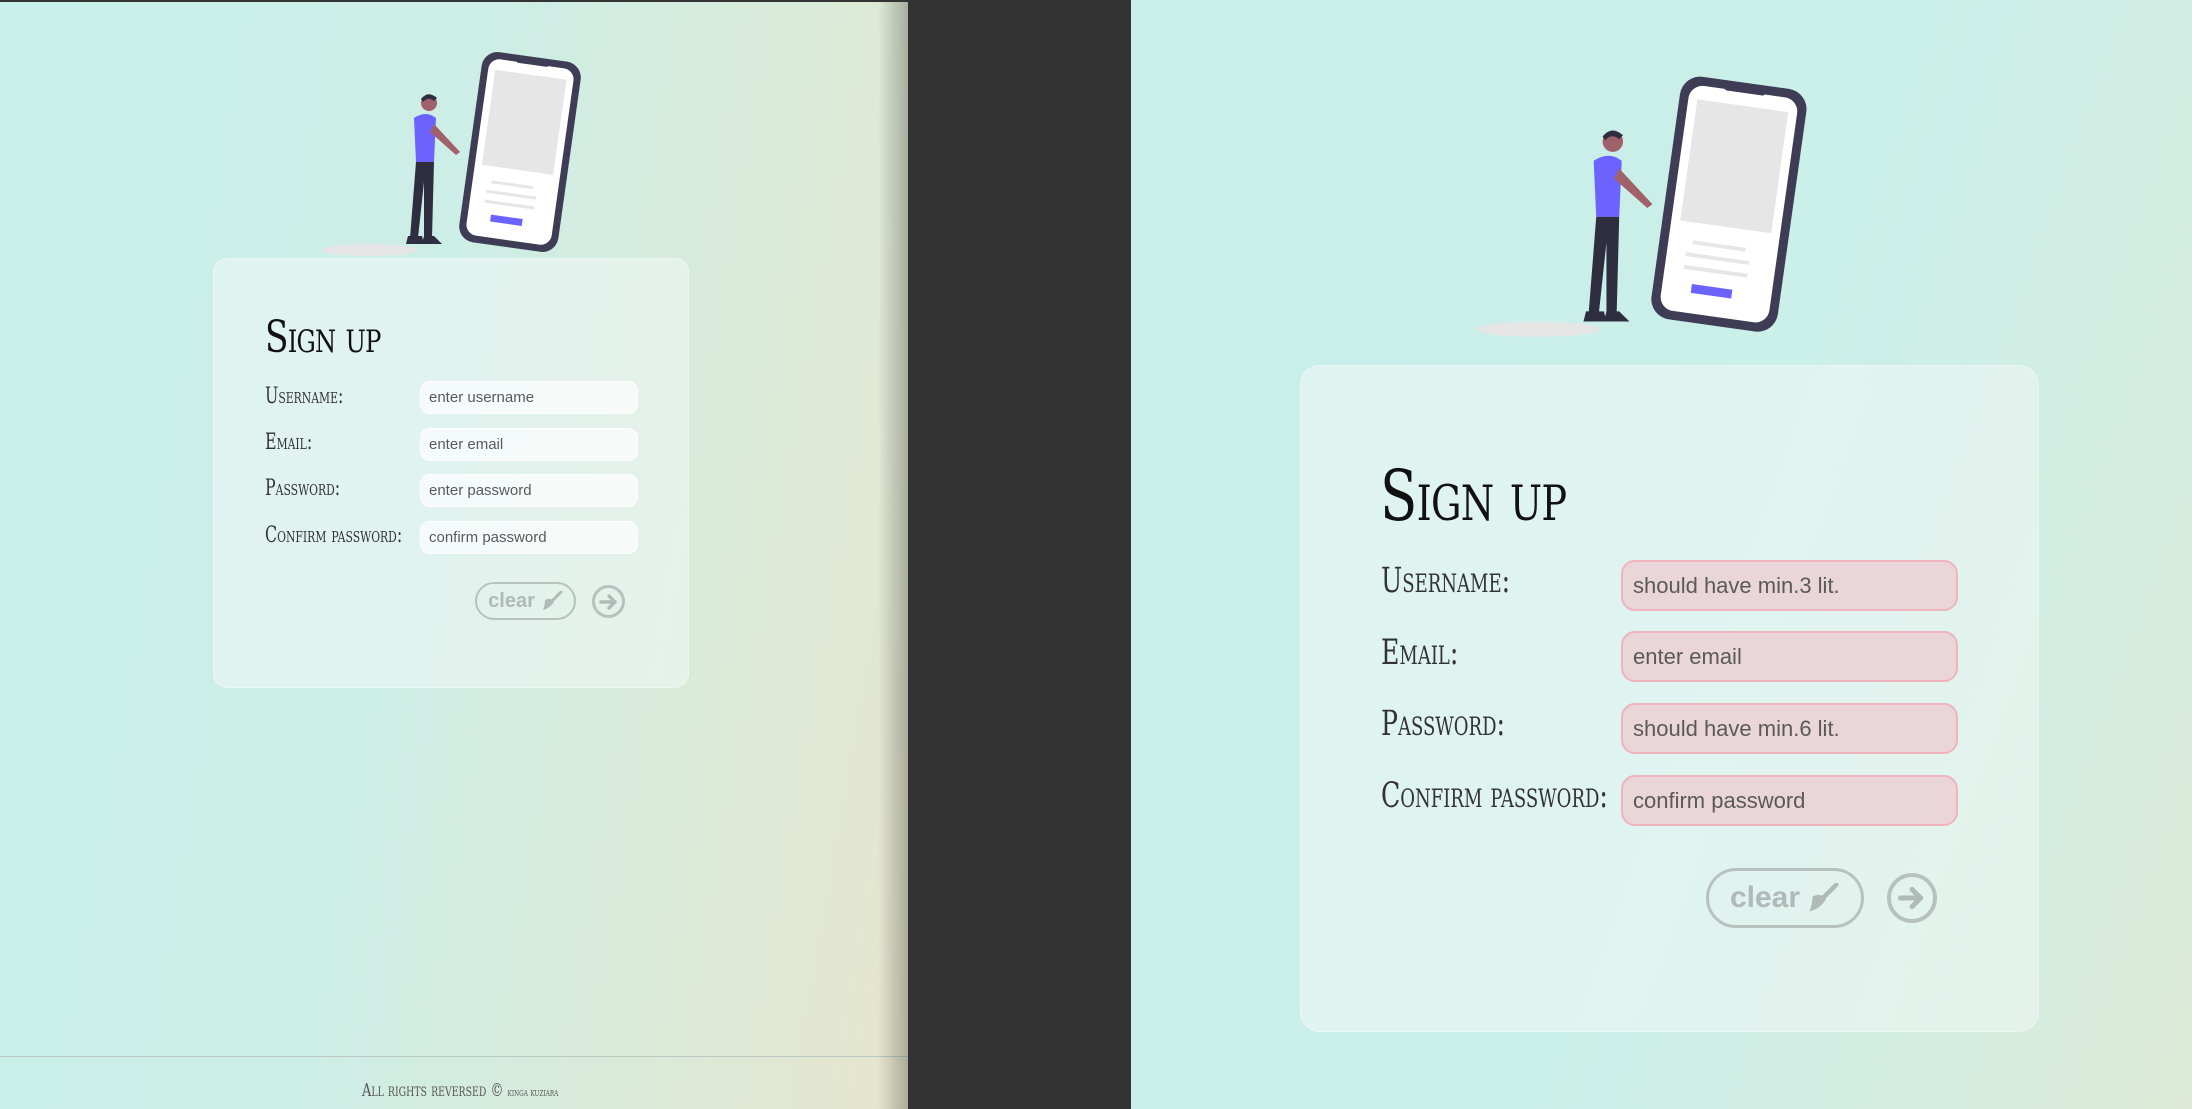  I want to click on footer-author: kinga kuziara, so click(533, 1092).